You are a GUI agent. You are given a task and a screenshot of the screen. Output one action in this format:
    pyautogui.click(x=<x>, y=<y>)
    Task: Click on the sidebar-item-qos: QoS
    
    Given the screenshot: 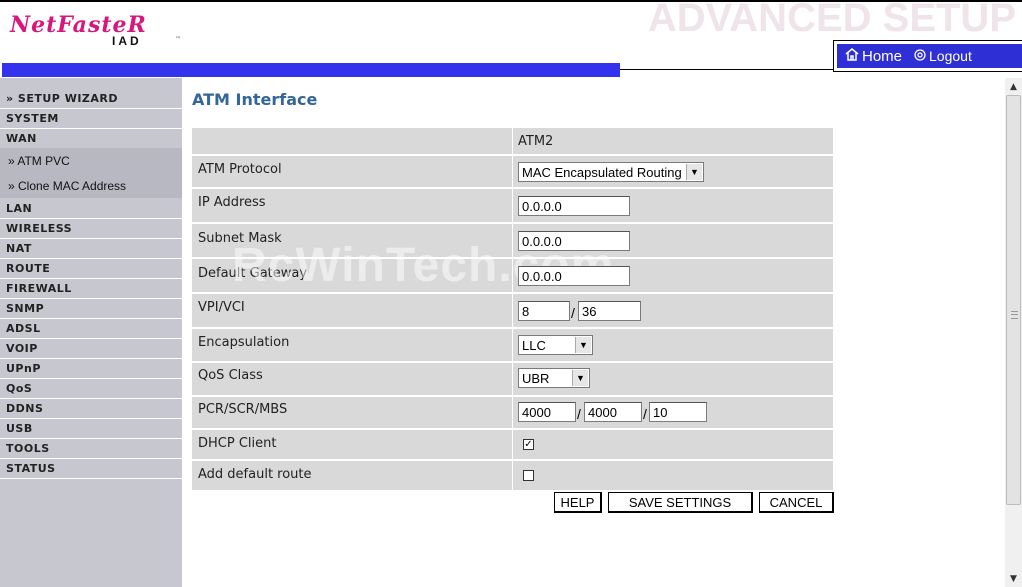 What is the action you would take?
    pyautogui.click(x=91, y=388)
    